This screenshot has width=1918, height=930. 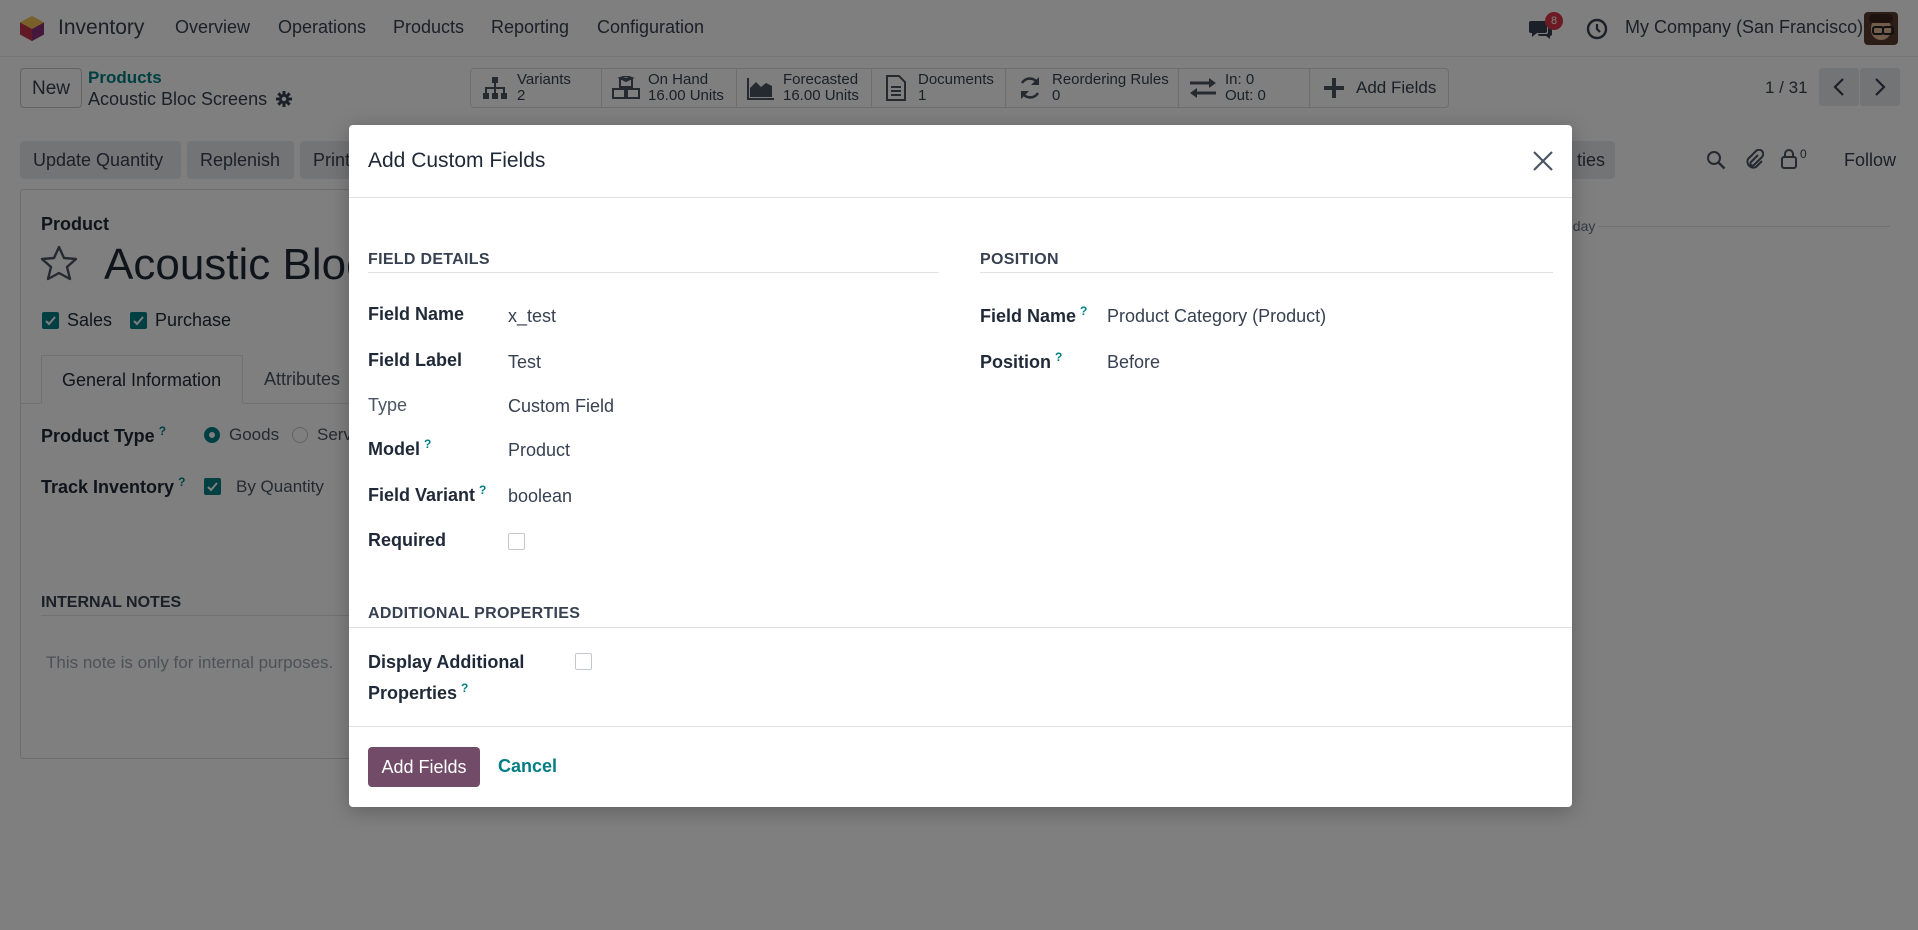 What do you see at coordinates (416, 314) in the screenshot?
I see `field-name-label: Field Name` at bounding box center [416, 314].